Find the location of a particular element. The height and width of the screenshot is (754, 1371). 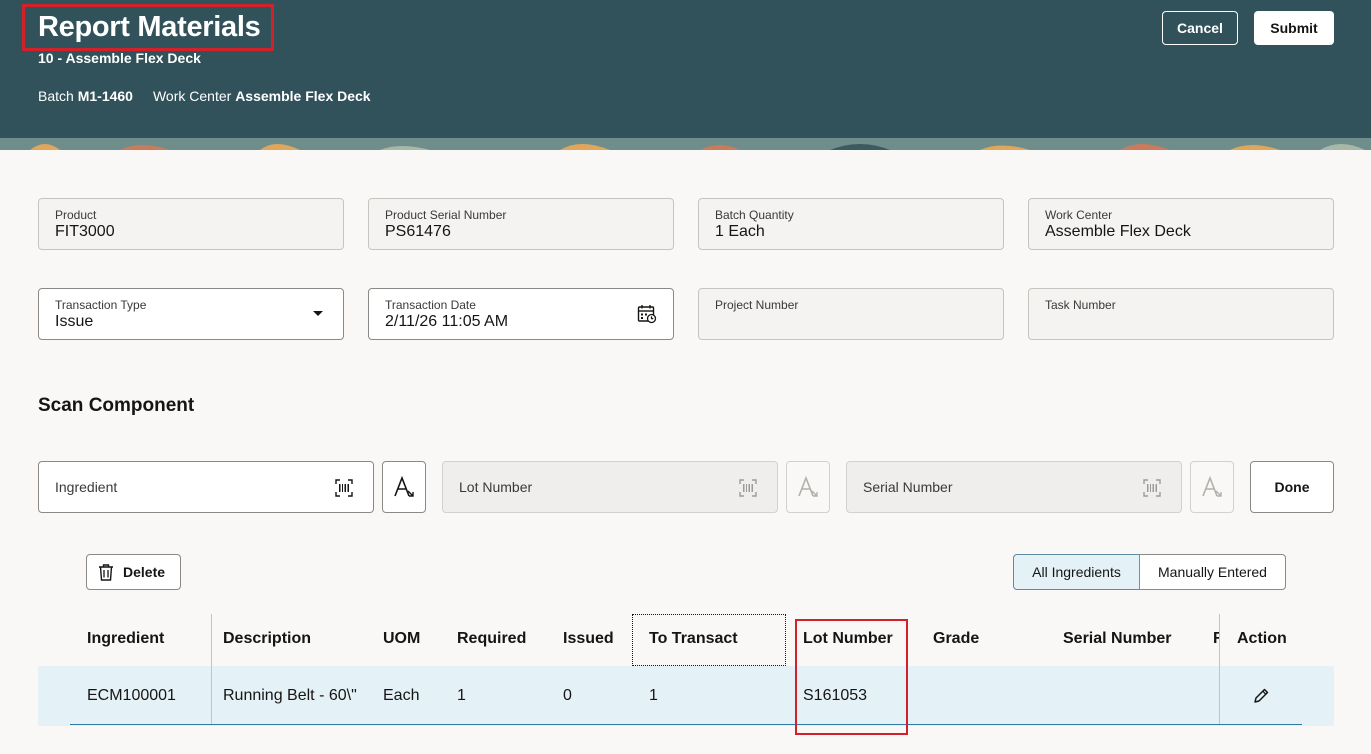

delete-label: Delete is located at coordinates (144, 572).